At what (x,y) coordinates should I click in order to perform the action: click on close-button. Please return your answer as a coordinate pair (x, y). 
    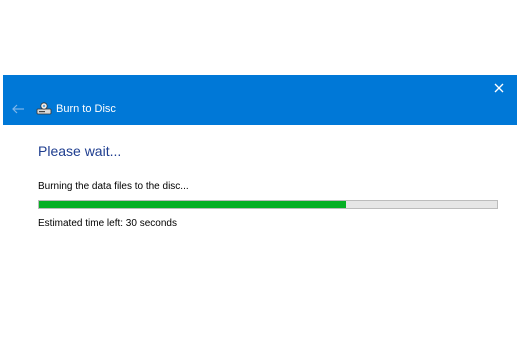
    Looking at the image, I should click on (499, 88).